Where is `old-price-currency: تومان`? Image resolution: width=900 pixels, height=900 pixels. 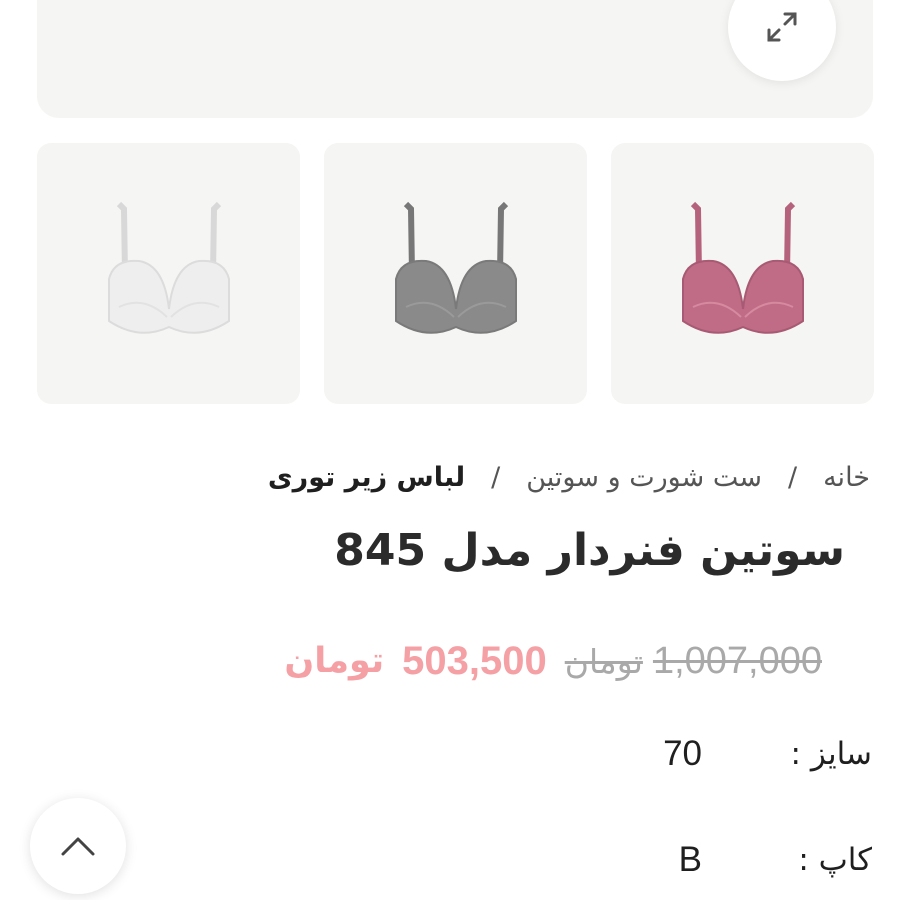
old-price-currency: تومان is located at coordinates (603, 661).